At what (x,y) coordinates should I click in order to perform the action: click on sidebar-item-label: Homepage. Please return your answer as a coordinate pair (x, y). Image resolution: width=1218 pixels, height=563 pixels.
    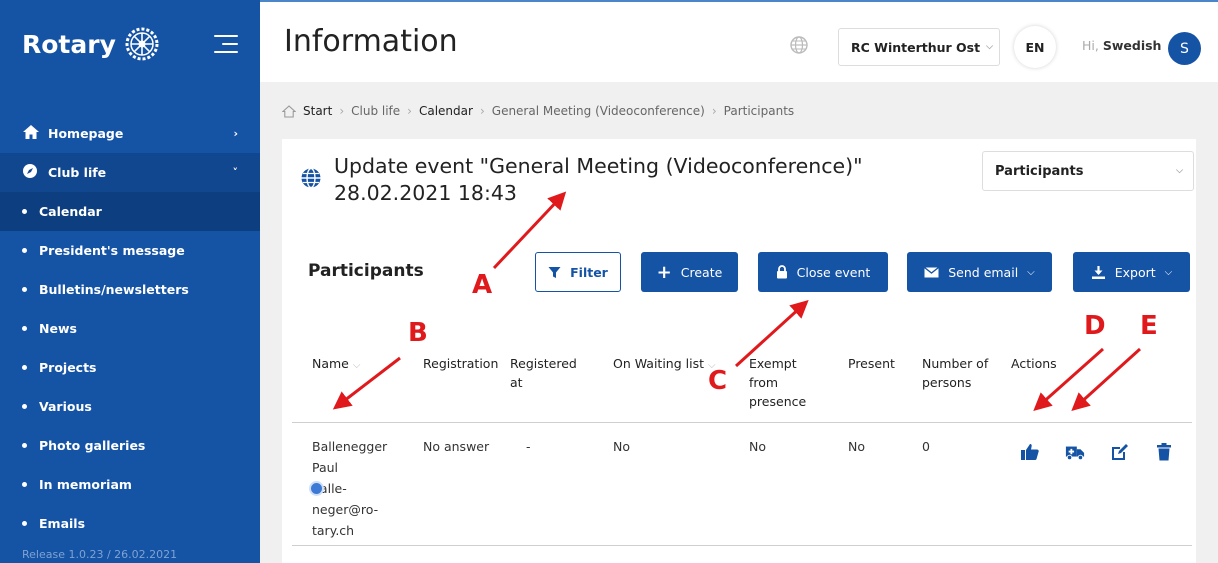
    Looking at the image, I should click on (86, 133).